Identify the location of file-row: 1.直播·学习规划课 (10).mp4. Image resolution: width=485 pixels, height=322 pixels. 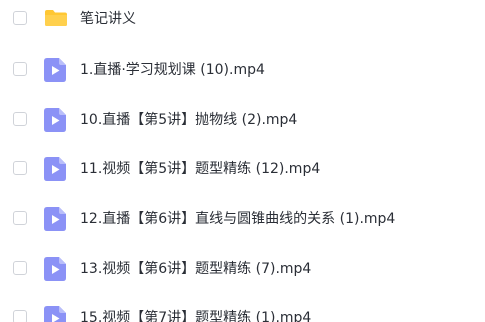
(242, 70).